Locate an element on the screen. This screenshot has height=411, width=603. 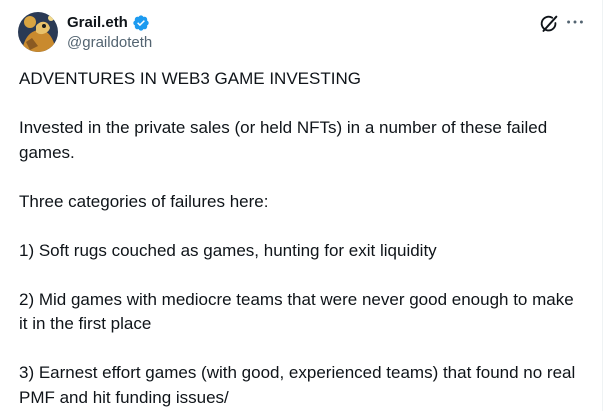
display-name: Grail.eth is located at coordinates (97, 23).